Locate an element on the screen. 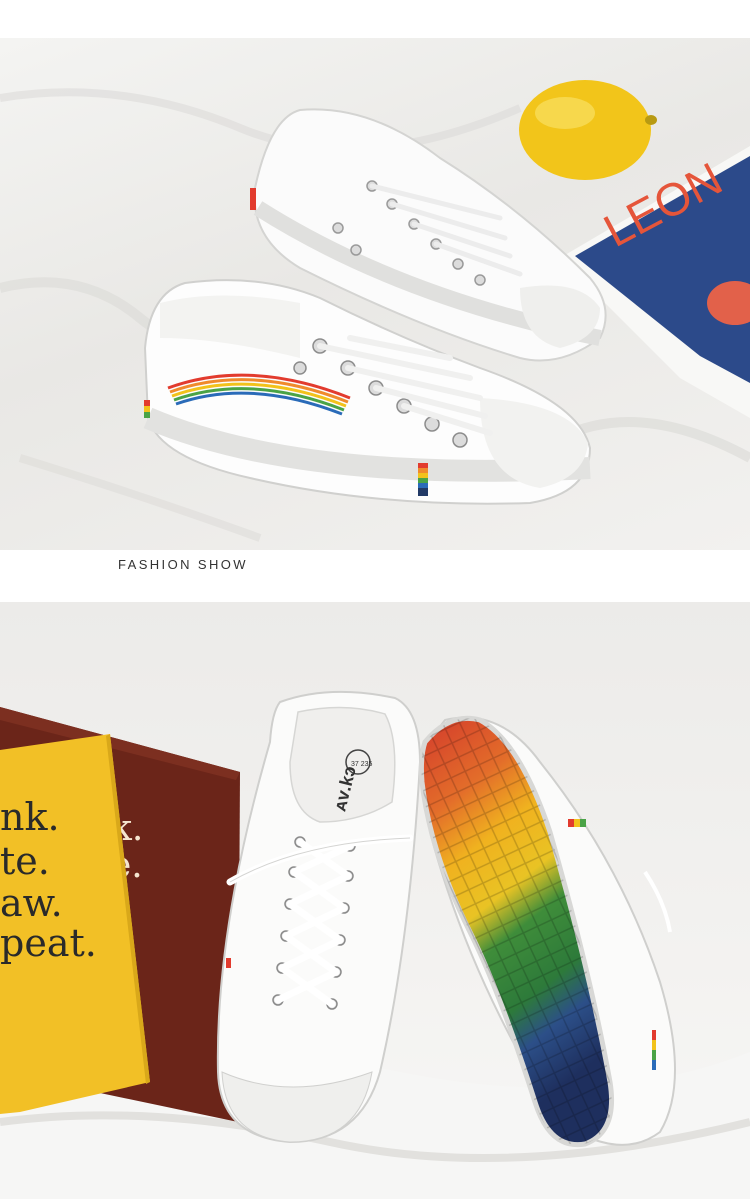 Image resolution: width=750 pixels, height=1199 pixels. lemon is located at coordinates (588, 130).